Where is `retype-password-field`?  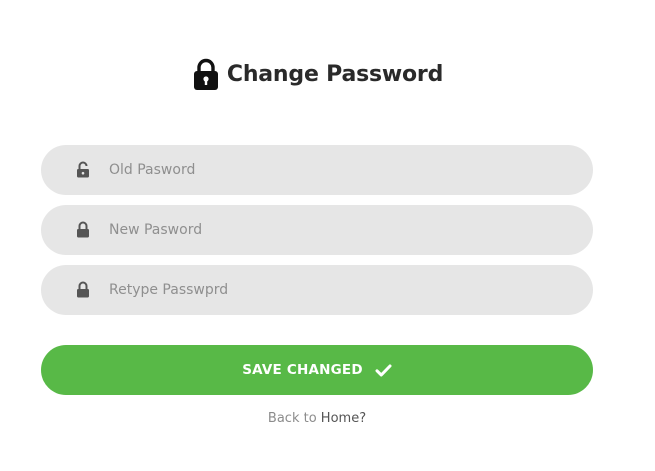
retype-password-field is located at coordinates (317, 290).